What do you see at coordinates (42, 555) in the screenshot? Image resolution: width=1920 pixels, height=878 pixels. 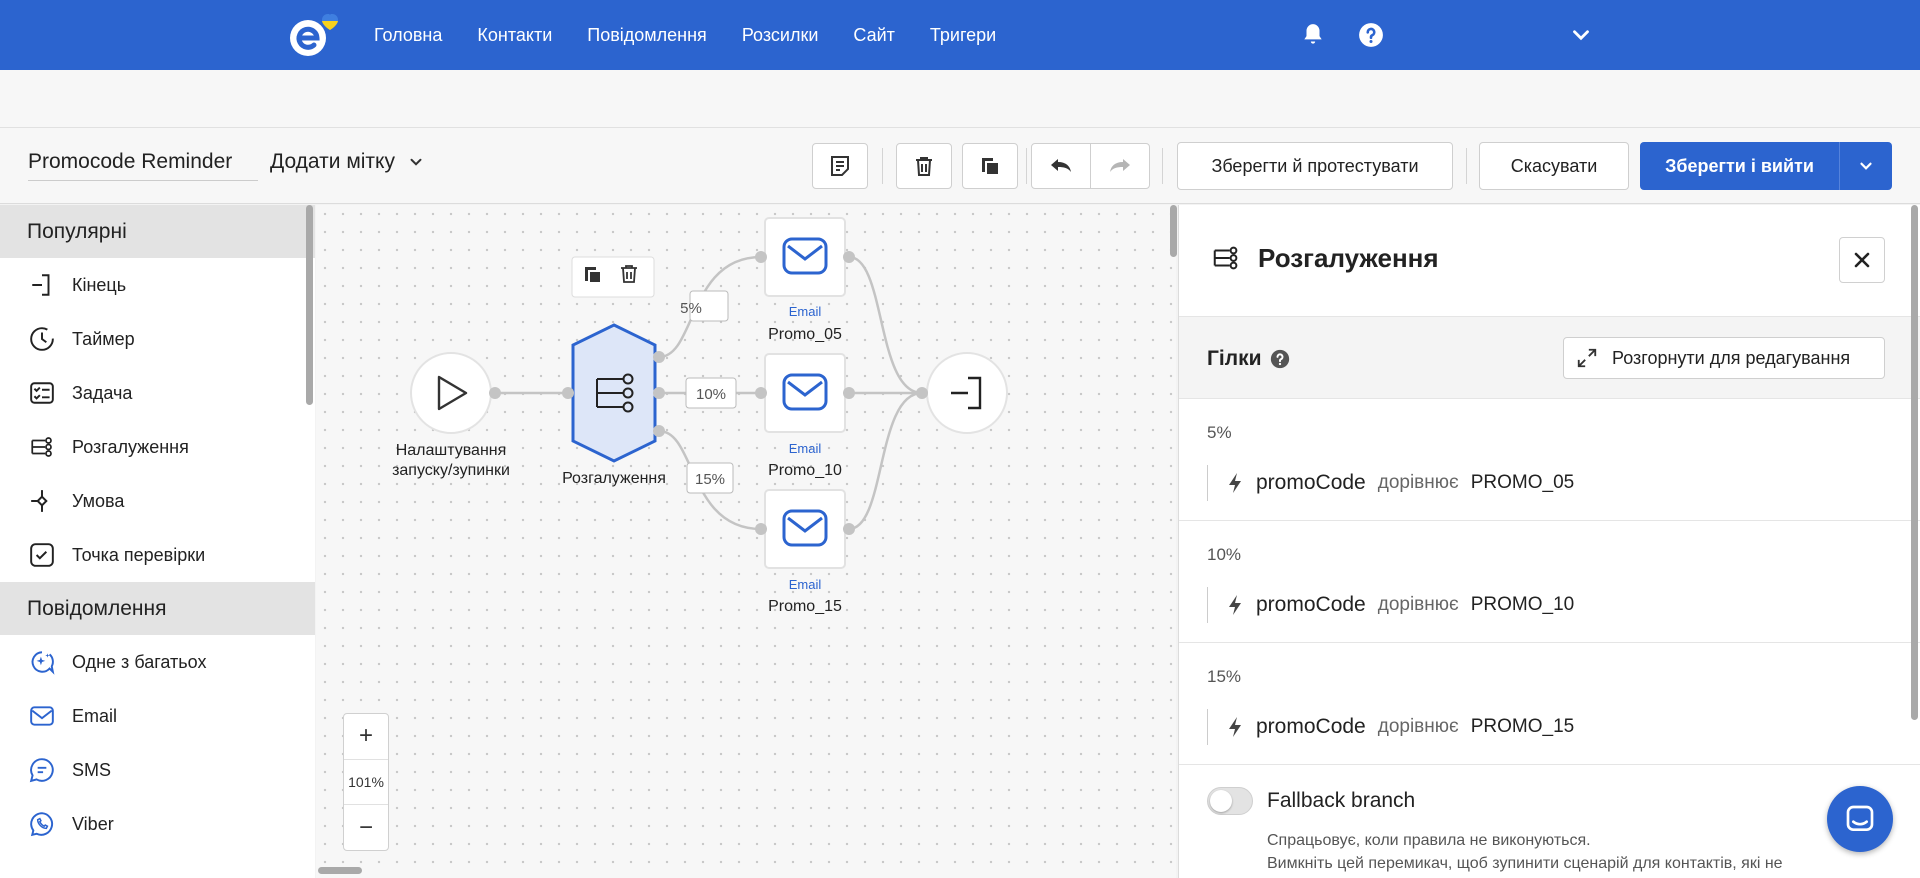 I see `checkpoint-icon` at bounding box center [42, 555].